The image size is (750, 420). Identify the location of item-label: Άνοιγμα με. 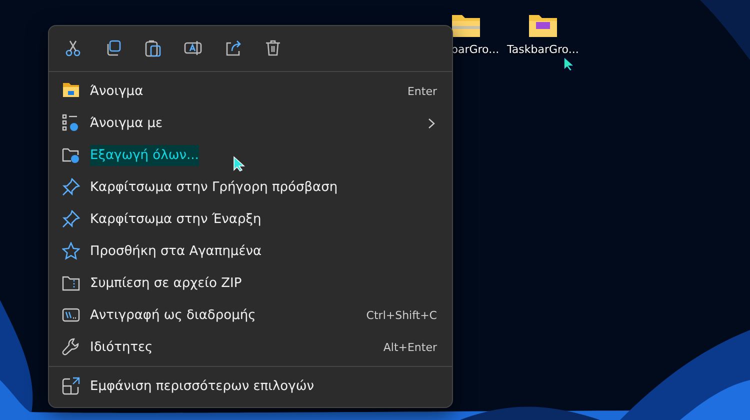
(126, 123).